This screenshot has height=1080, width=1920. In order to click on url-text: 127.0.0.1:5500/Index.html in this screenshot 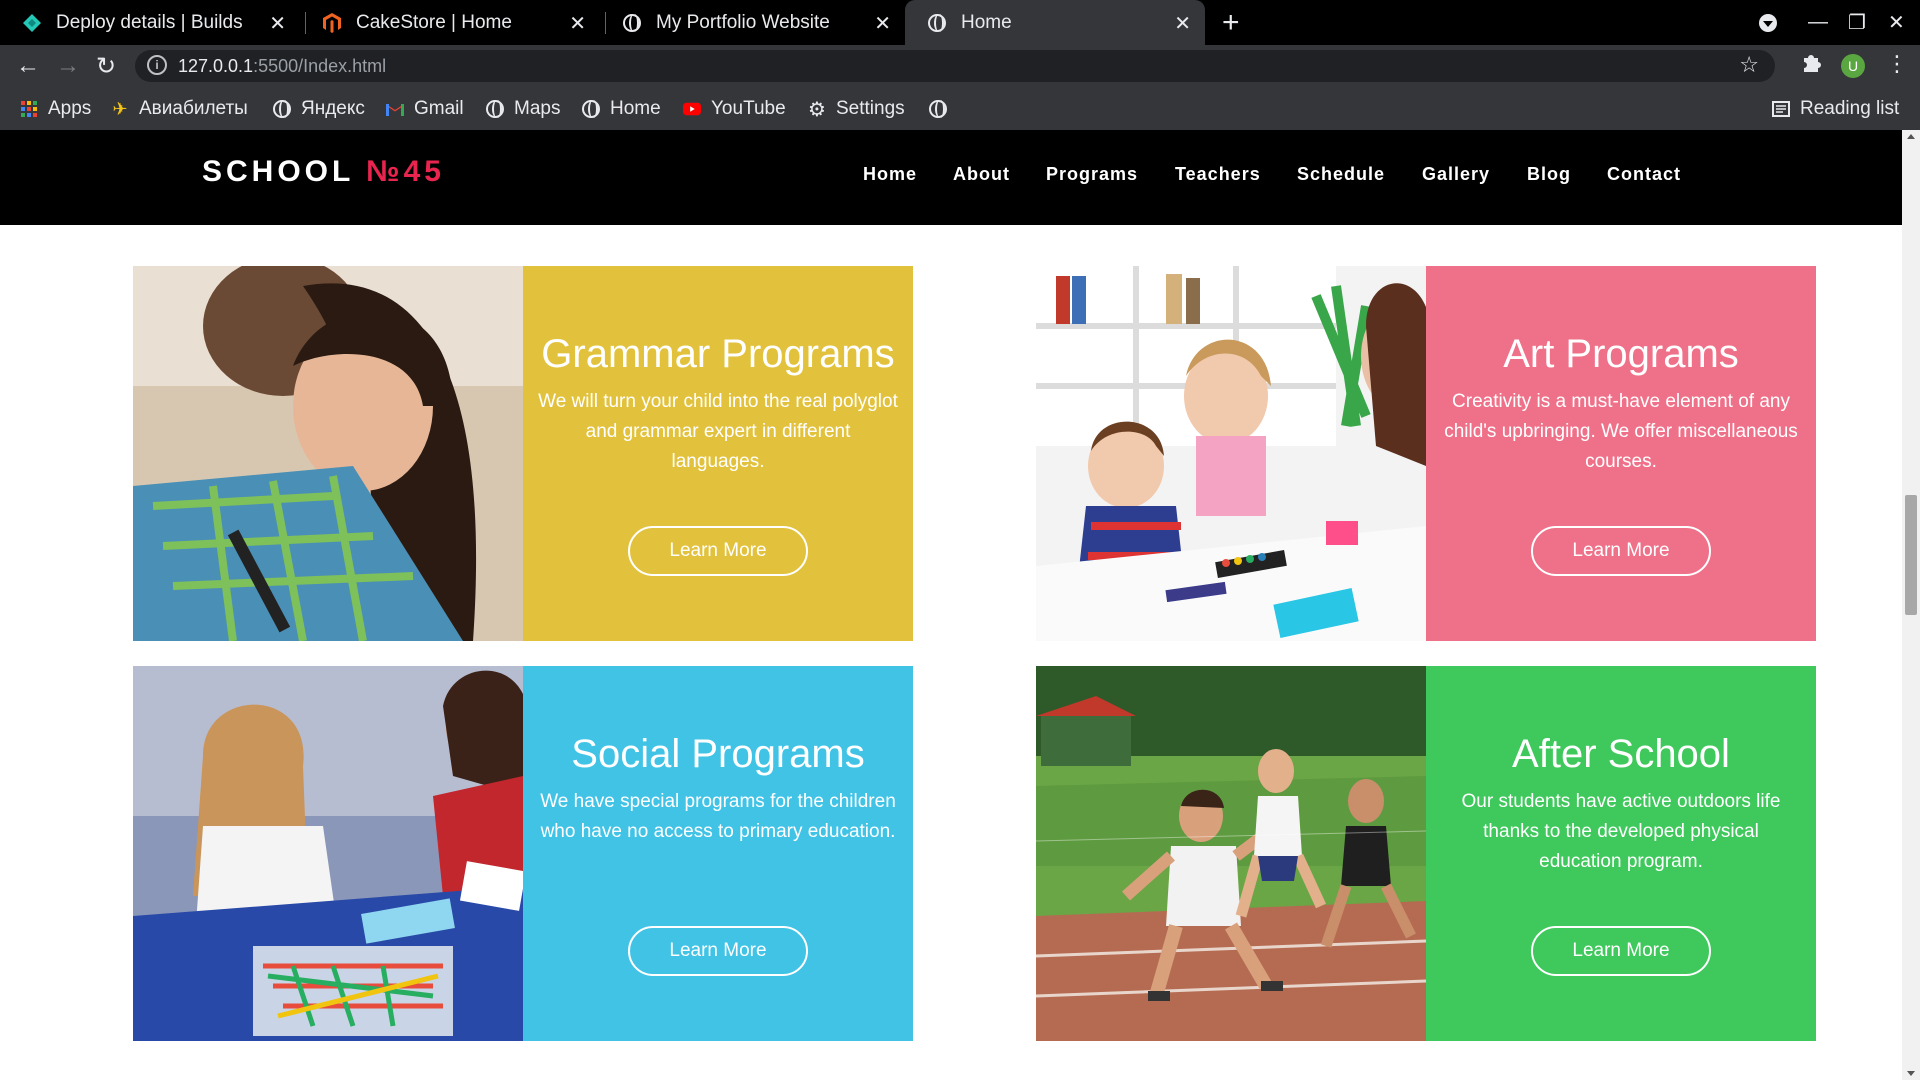, I will do `click(282, 66)`.